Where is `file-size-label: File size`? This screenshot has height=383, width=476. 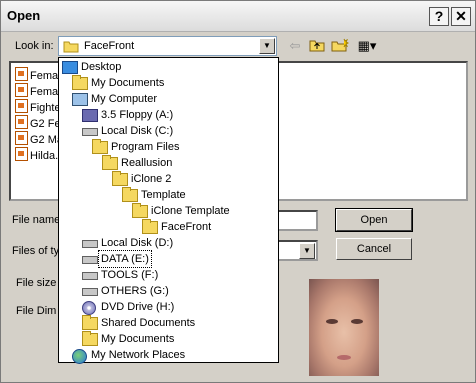 file-size-label: File size is located at coordinates (36, 283).